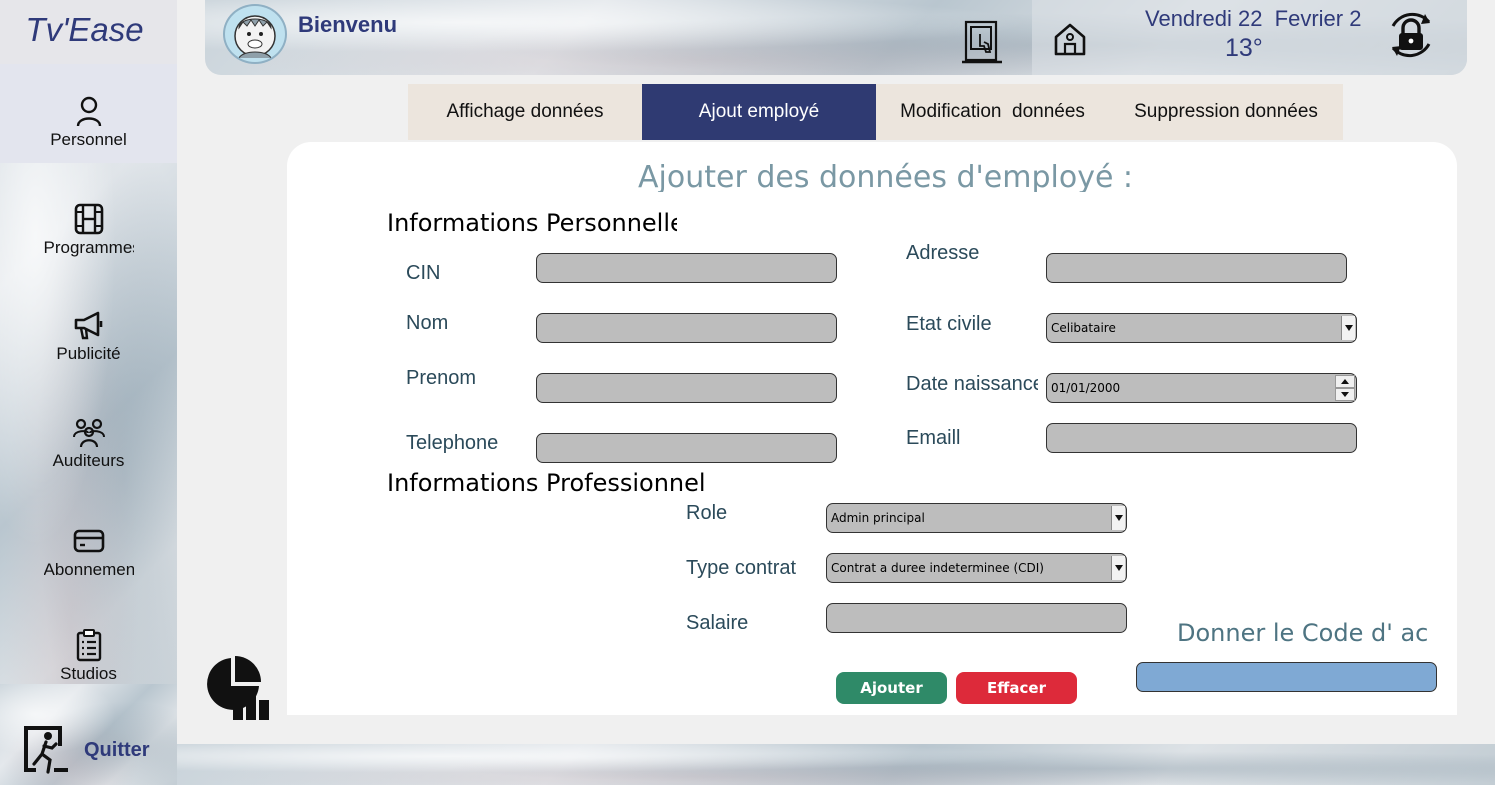 This screenshot has height=785, width=1495. Describe the element at coordinates (1201, 438) in the screenshot. I see `email-input` at that location.